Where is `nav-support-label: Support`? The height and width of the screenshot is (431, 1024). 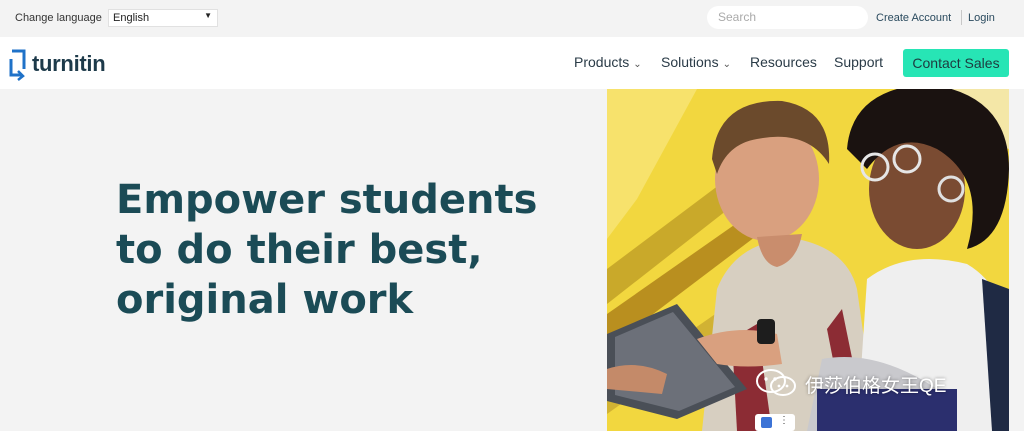
nav-support-label: Support is located at coordinates (859, 62).